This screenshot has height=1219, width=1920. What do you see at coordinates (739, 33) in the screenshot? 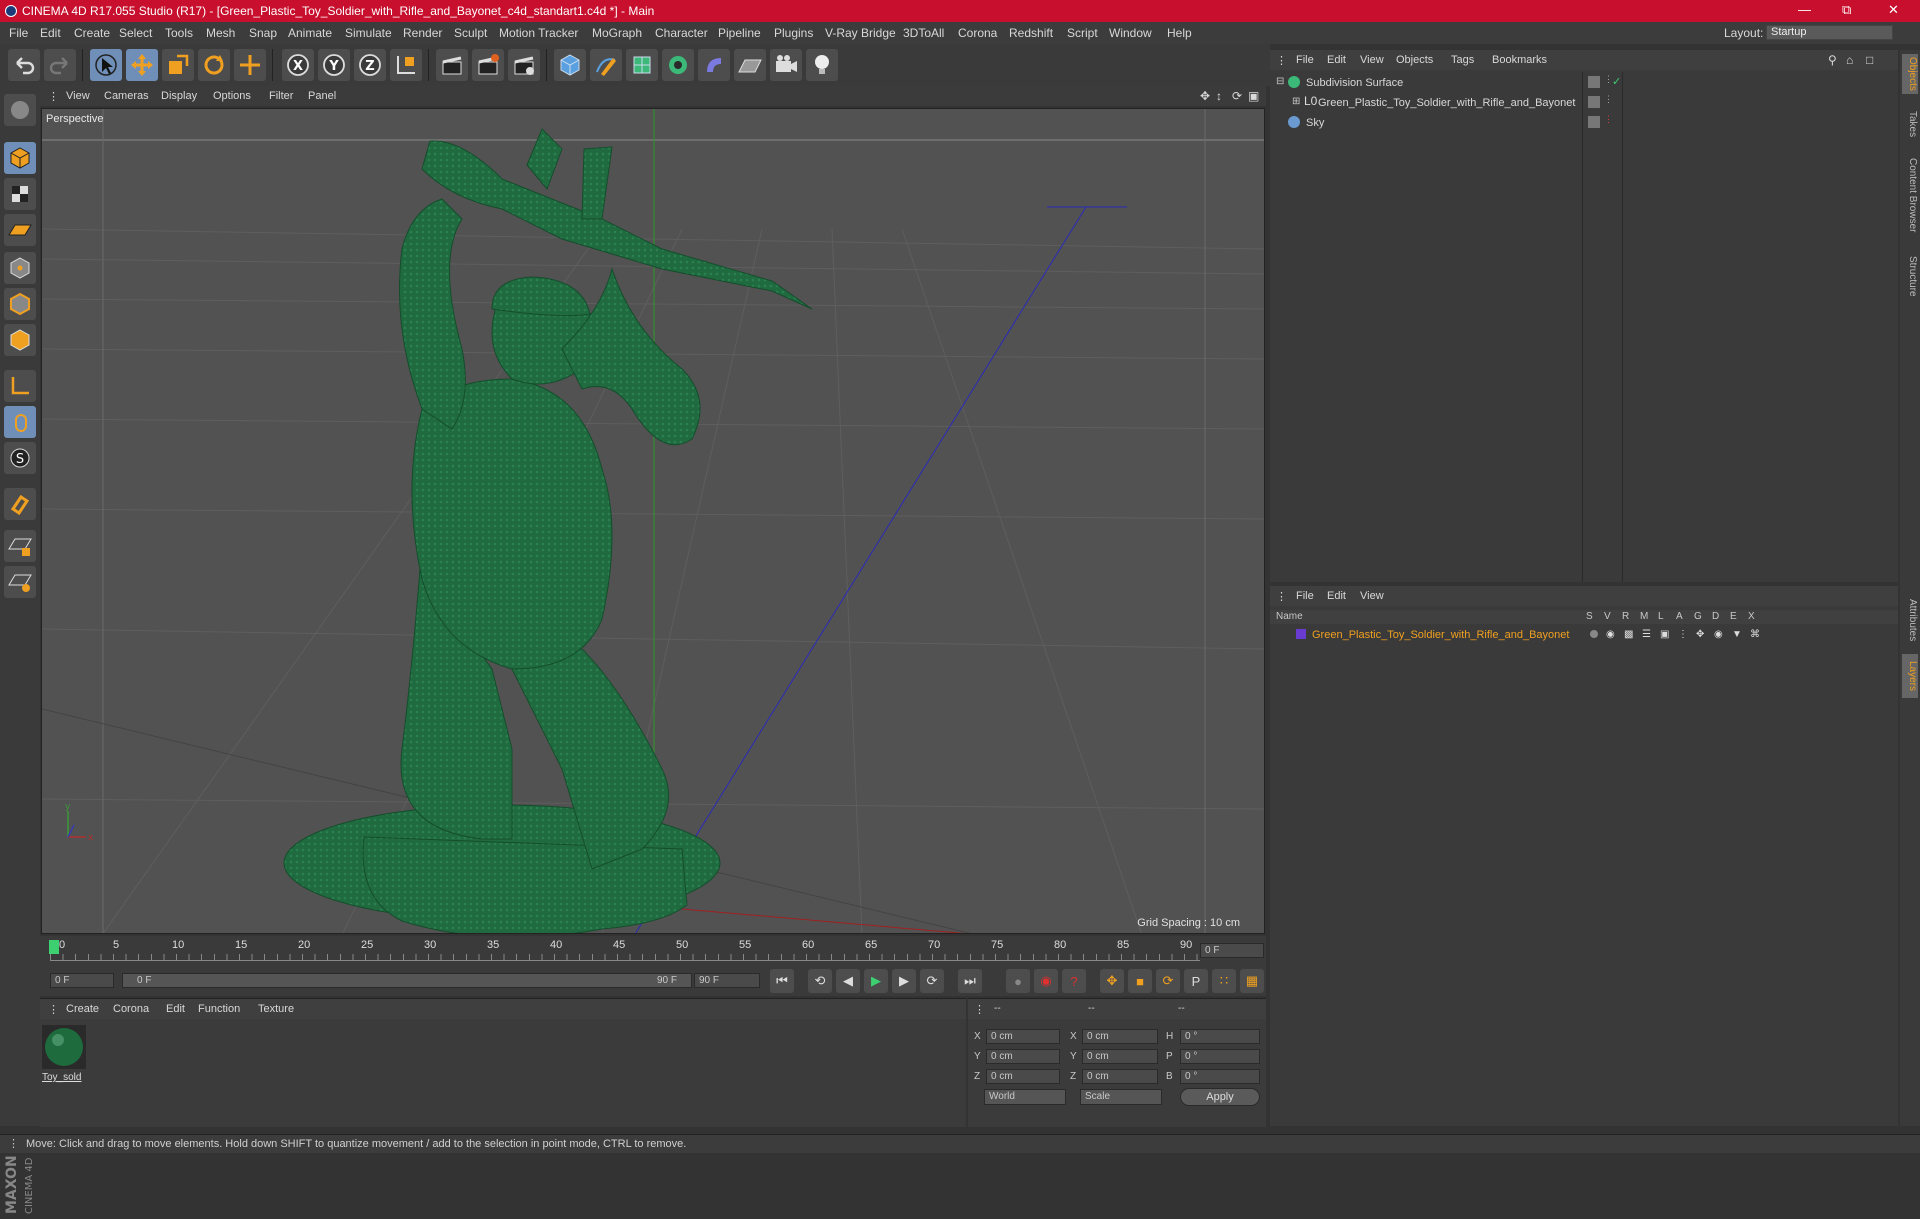
I see `menu-pipeline: Pipeline` at bounding box center [739, 33].